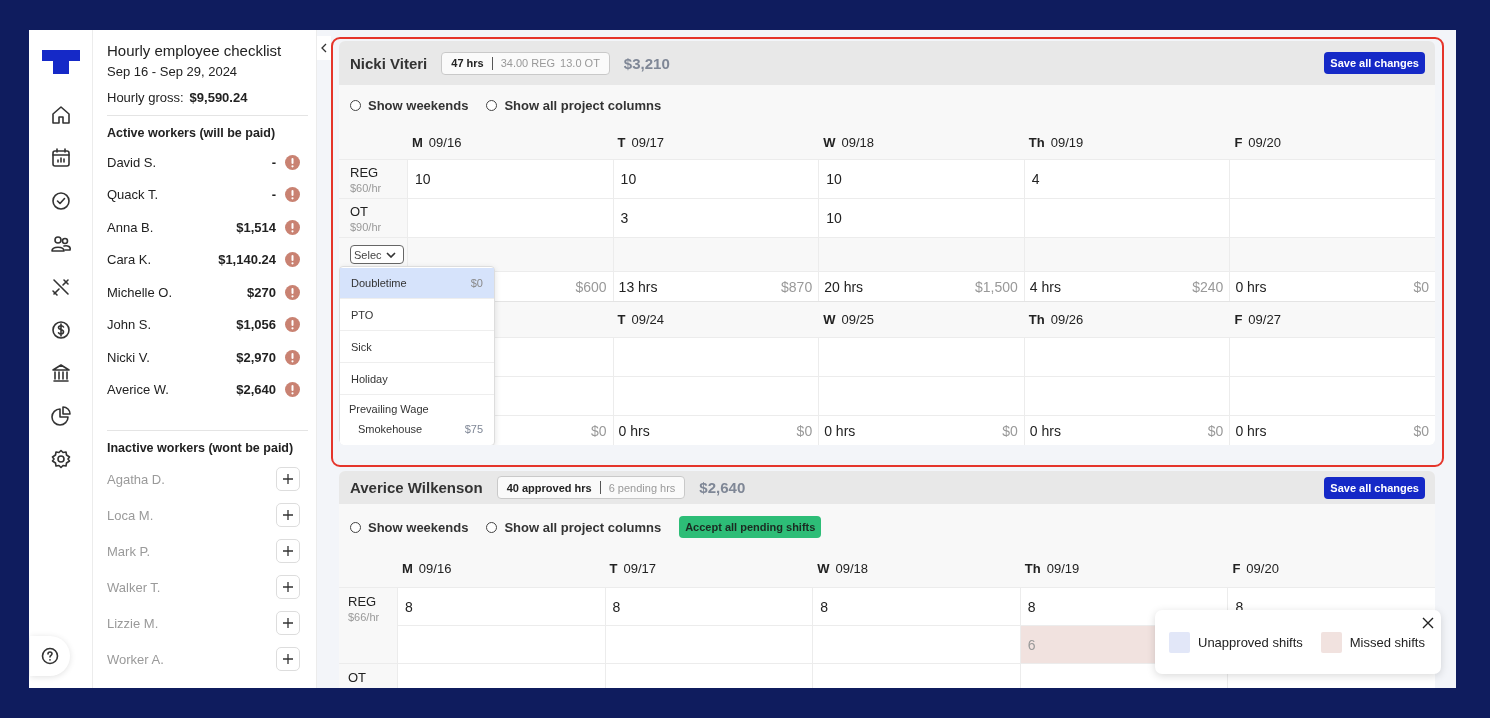  I want to click on page-title: Hourly employee checklist, so click(195, 50).